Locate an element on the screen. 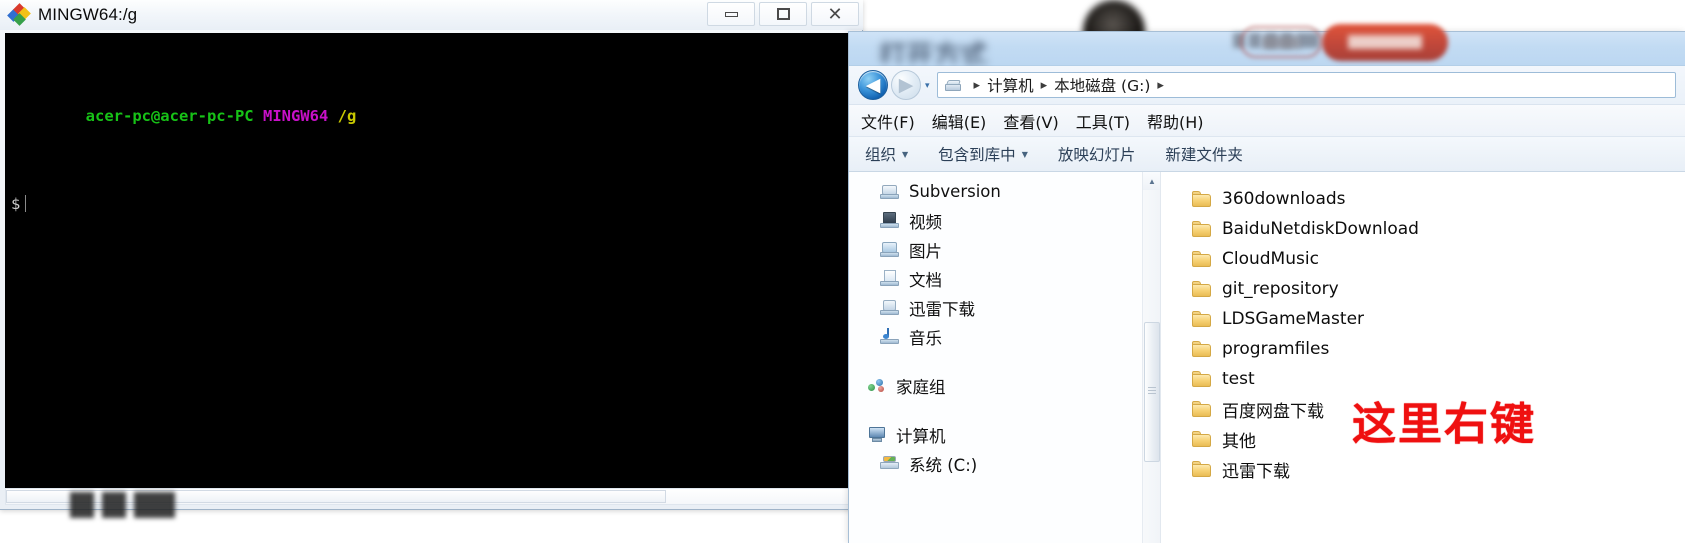 Image resolution: width=1685 pixels, height=543 pixels. terminal-shell-env: MINGW64 is located at coordinates (295, 116).